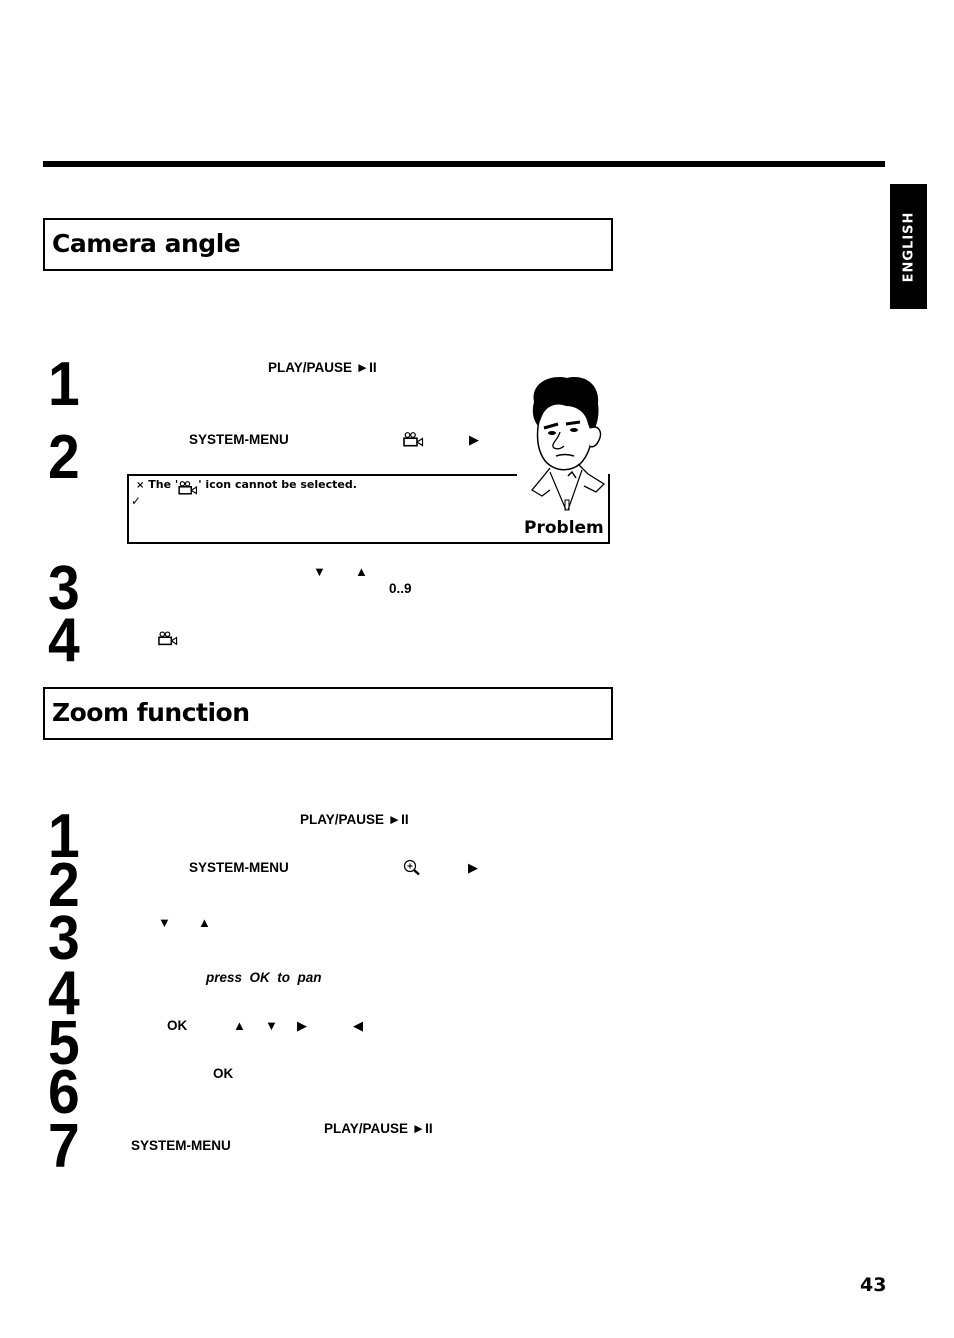 This screenshot has width=954, height=1338. I want to click on number-keys-label: 0..9, so click(400, 588).